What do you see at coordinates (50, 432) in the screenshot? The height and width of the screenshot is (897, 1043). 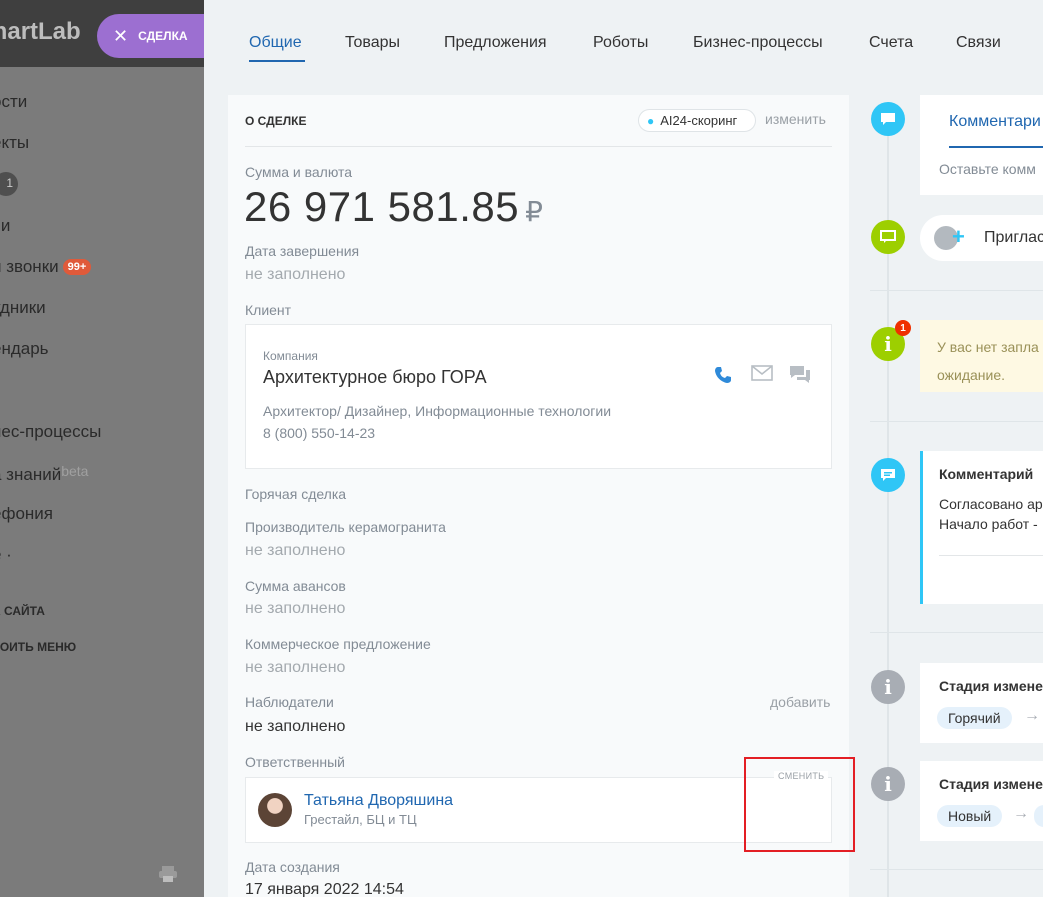 I see `sidebar-item-bizproc: нес-процессы` at bounding box center [50, 432].